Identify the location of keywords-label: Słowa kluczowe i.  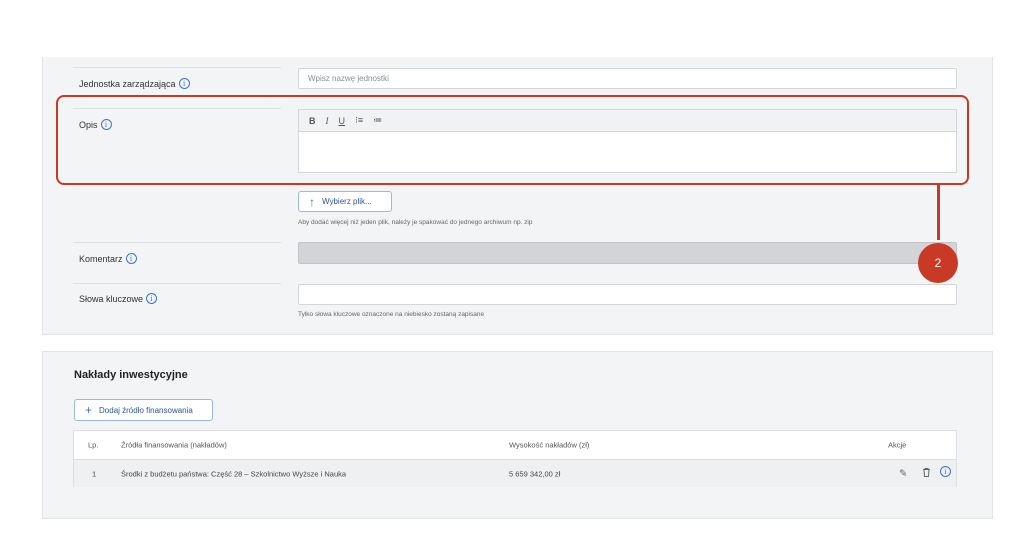
(118, 298).